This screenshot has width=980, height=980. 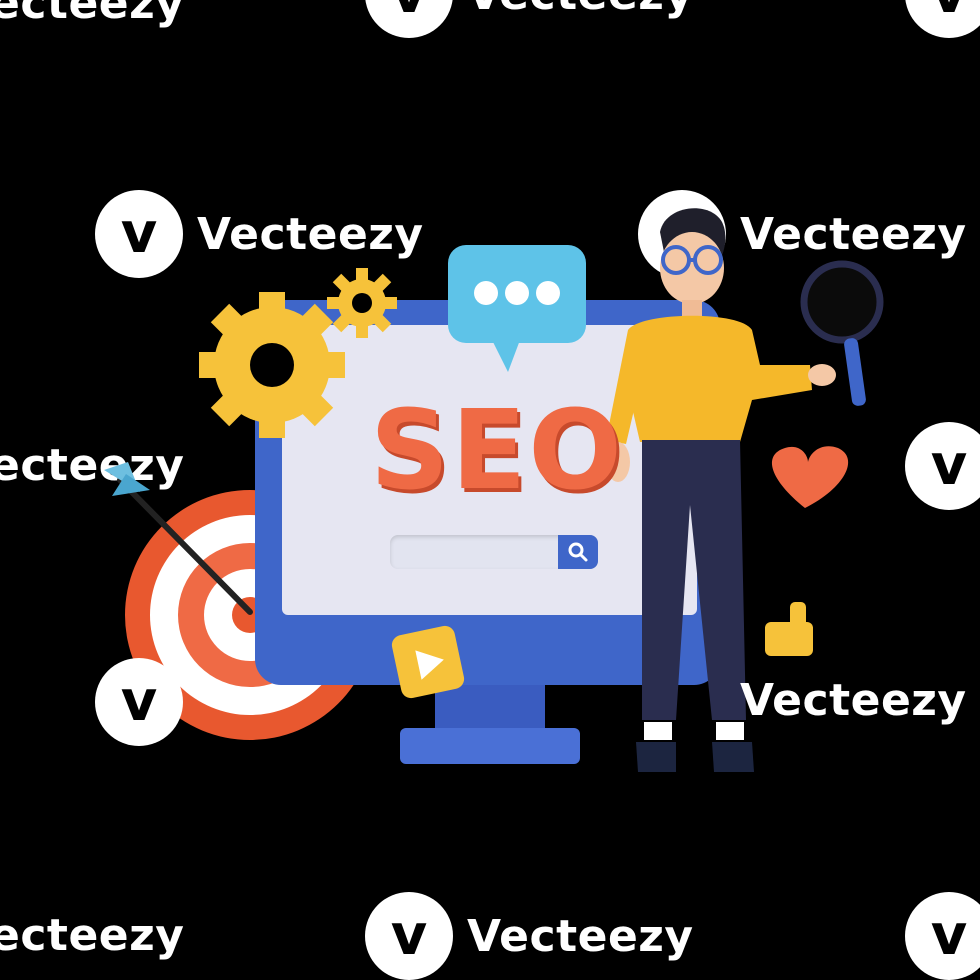 I want to click on watermark-bottom-left: ecteezy, so click(x=92, y=935).